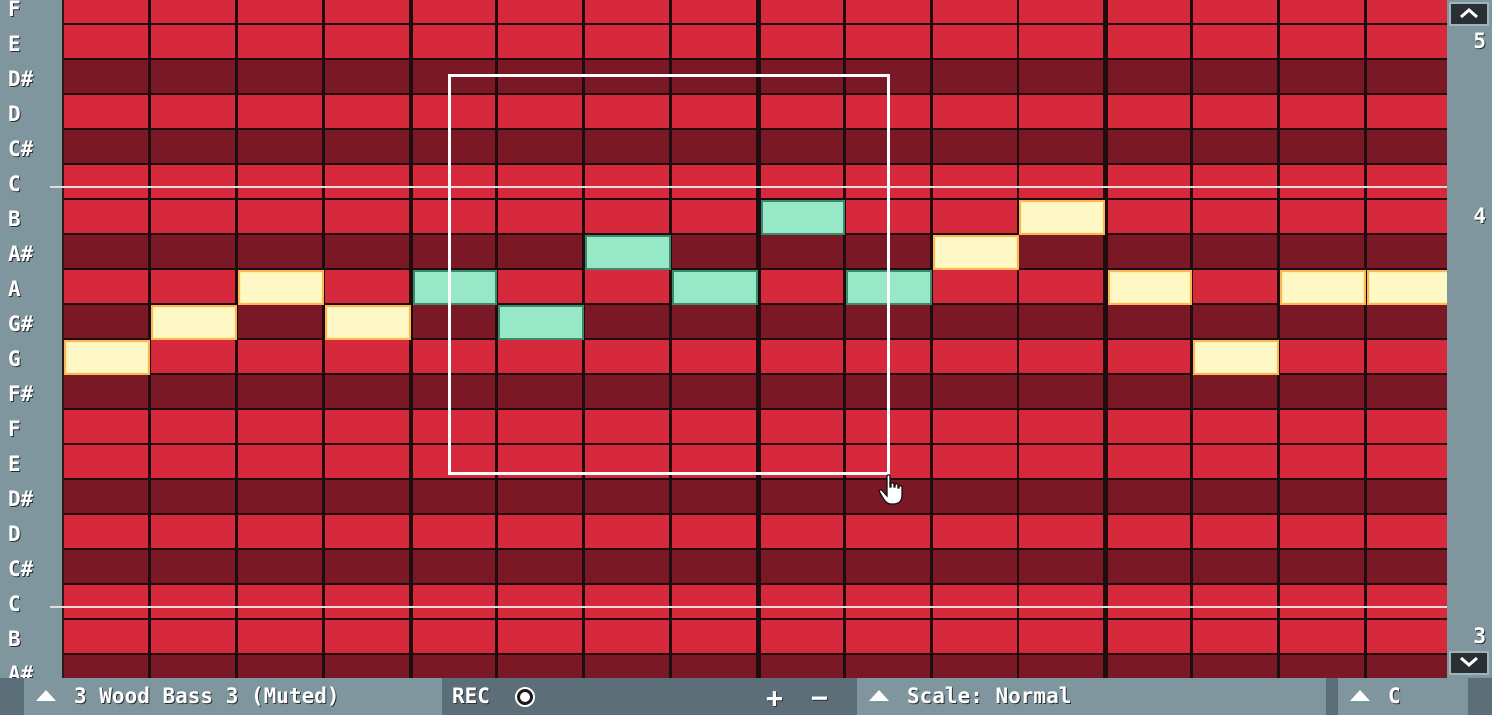  What do you see at coordinates (525, 697) in the screenshot?
I see `record-button` at bounding box center [525, 697].